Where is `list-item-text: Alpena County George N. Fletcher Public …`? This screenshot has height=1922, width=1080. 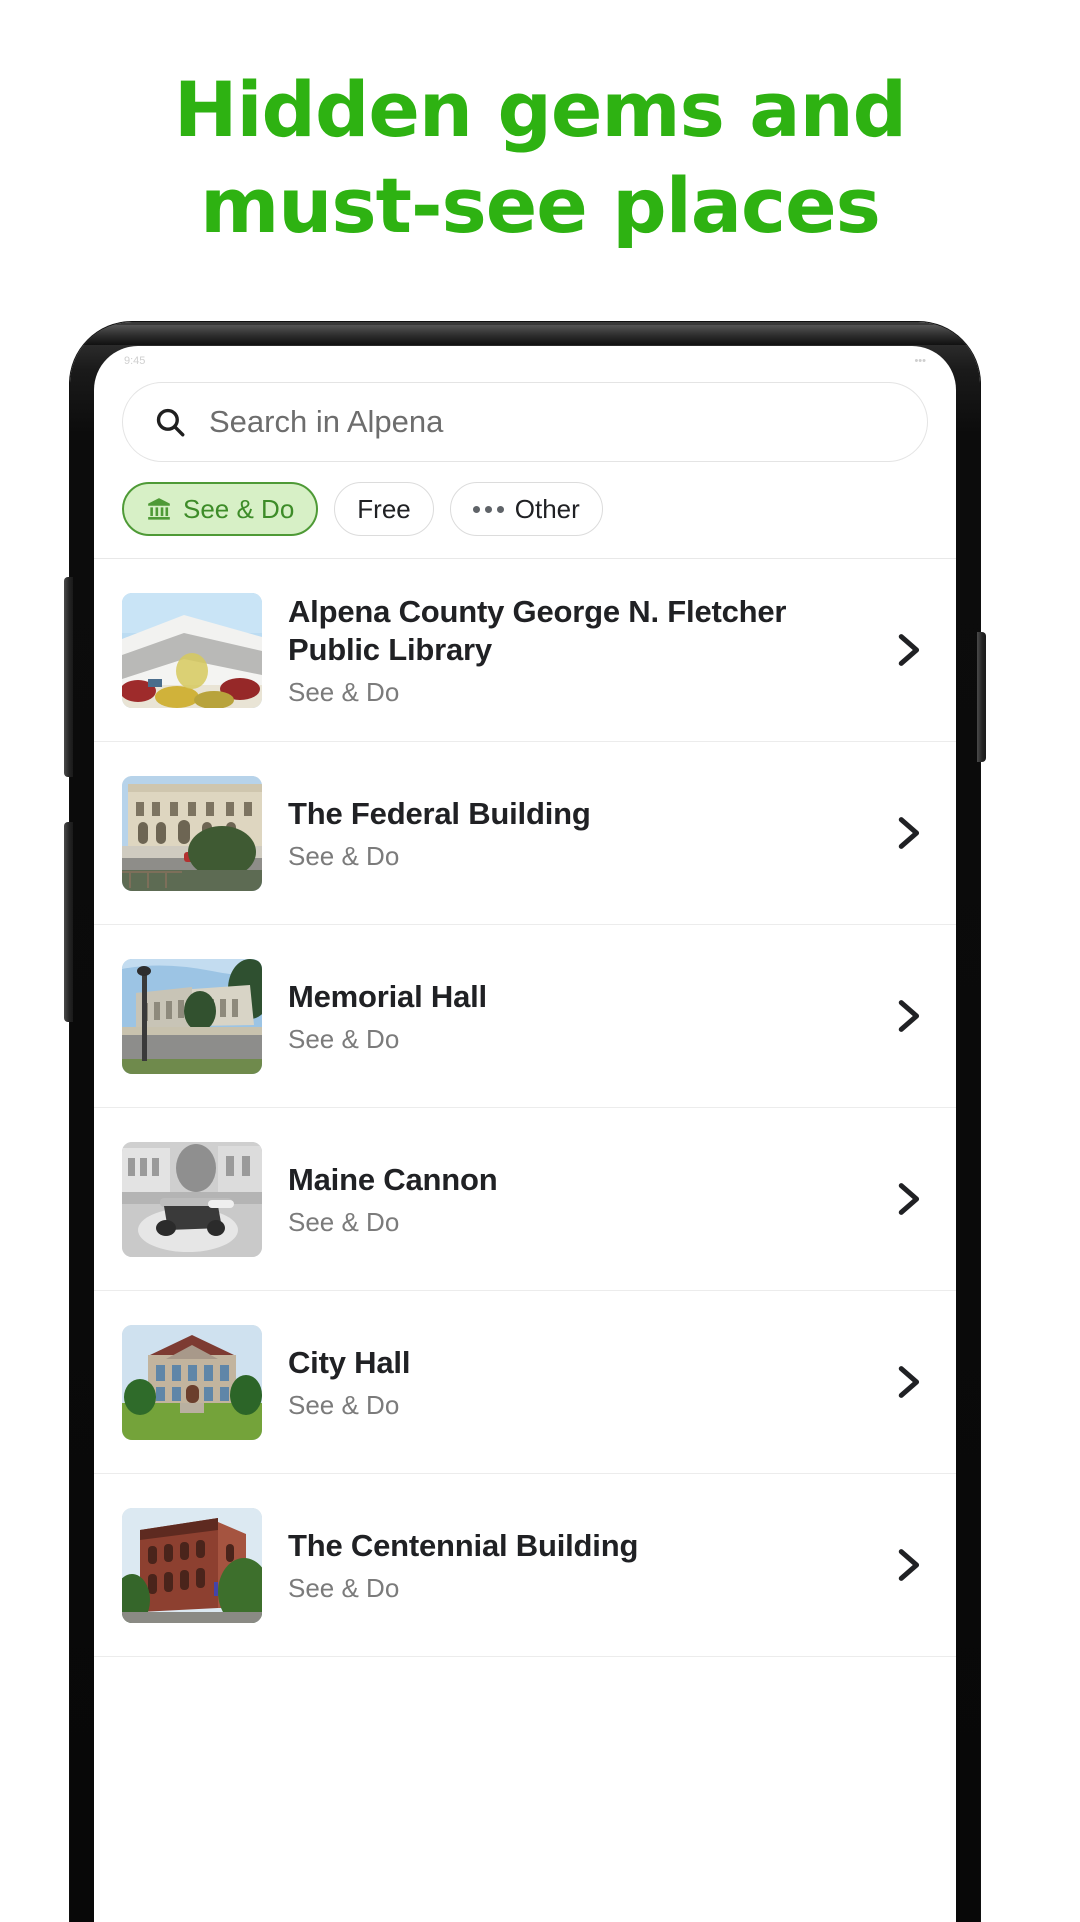 list-item-text: Alpena County George N. Fletcher Public … is located at coordinates (573, 650).